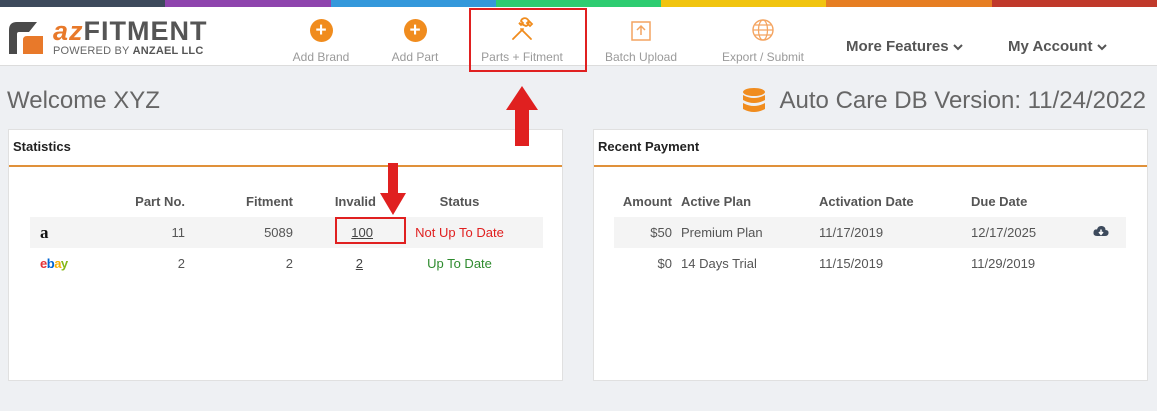 The image size is (1157, 411). Describe the element at coordinates (641, 57) in the screenshot. I see `nav-label: Batch Upload` at that location.